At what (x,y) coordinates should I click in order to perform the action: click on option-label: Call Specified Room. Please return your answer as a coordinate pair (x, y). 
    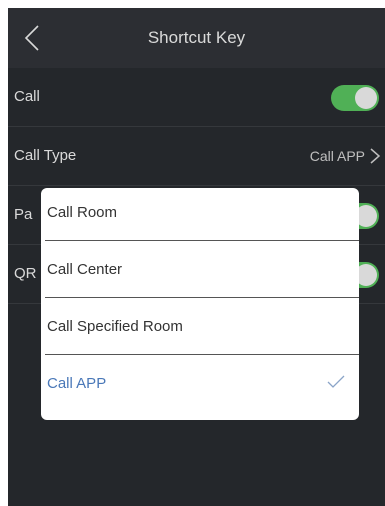
    Looking at the image, I should click on (115, 326).